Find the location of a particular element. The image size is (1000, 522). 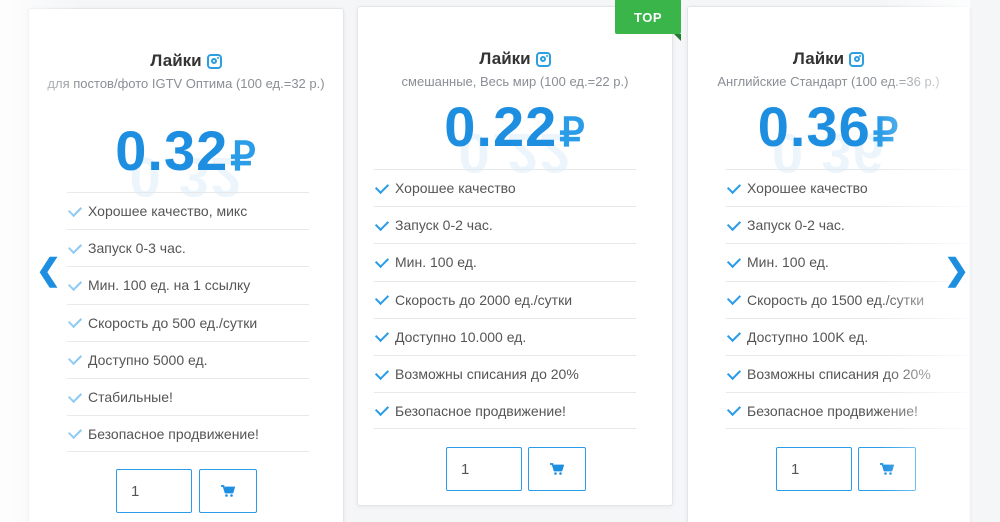

card-subtitle: Английские Стандарт (100 ед.=36 р.) is located at coordinates (828, 81).